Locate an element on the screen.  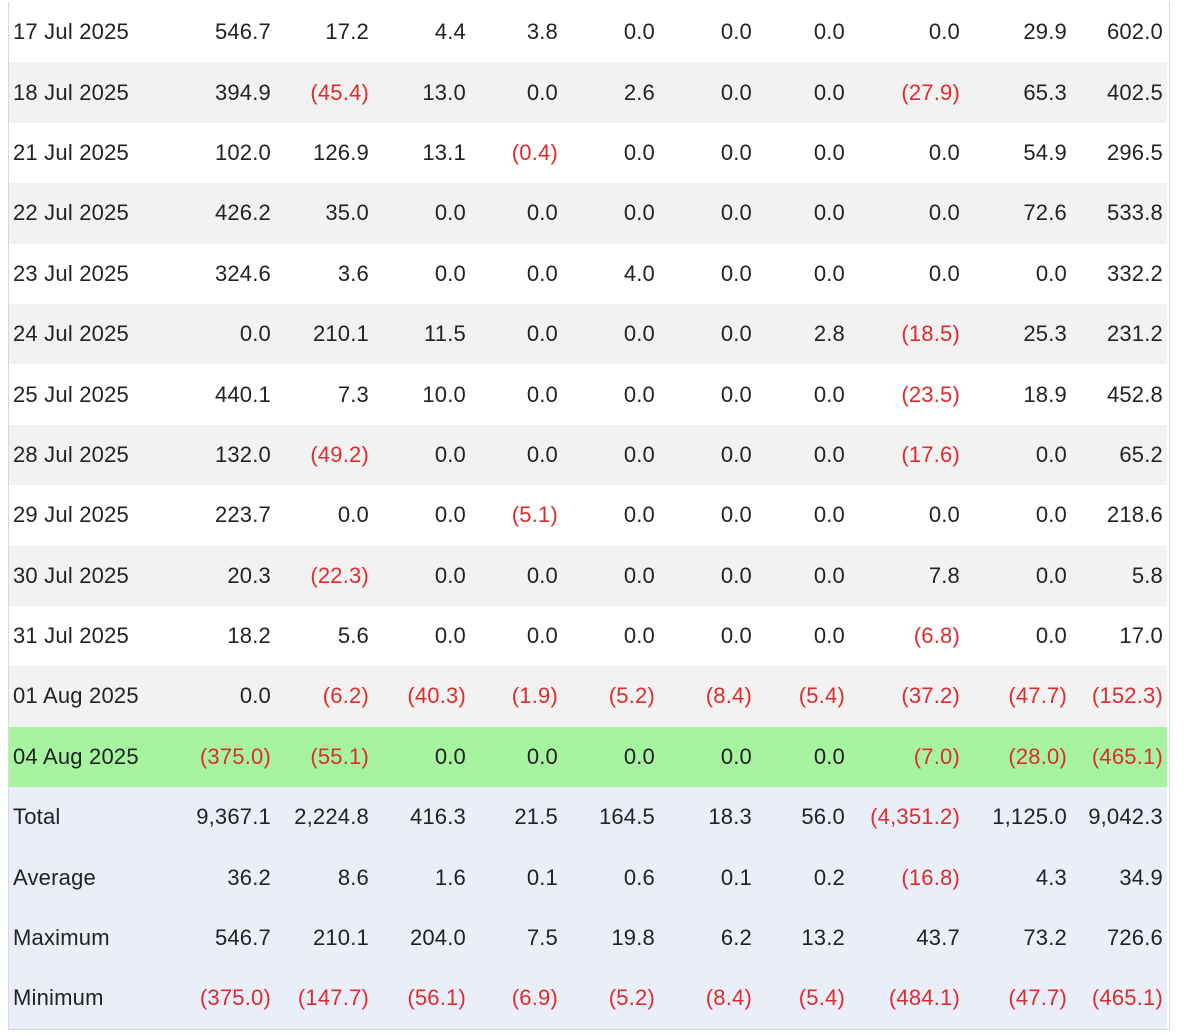
value-cell: 20.3 is located at coordinates (220, 575).